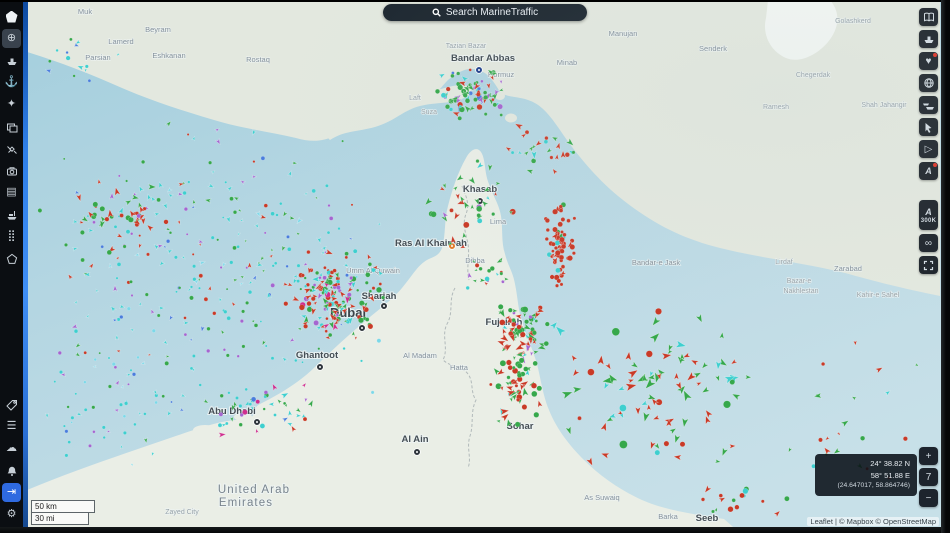 The height and width of the screenshot is (533, 950). Describe the element at coordinates (11, 258) in the screenshot. I see `nav-shield-icon` at that location.